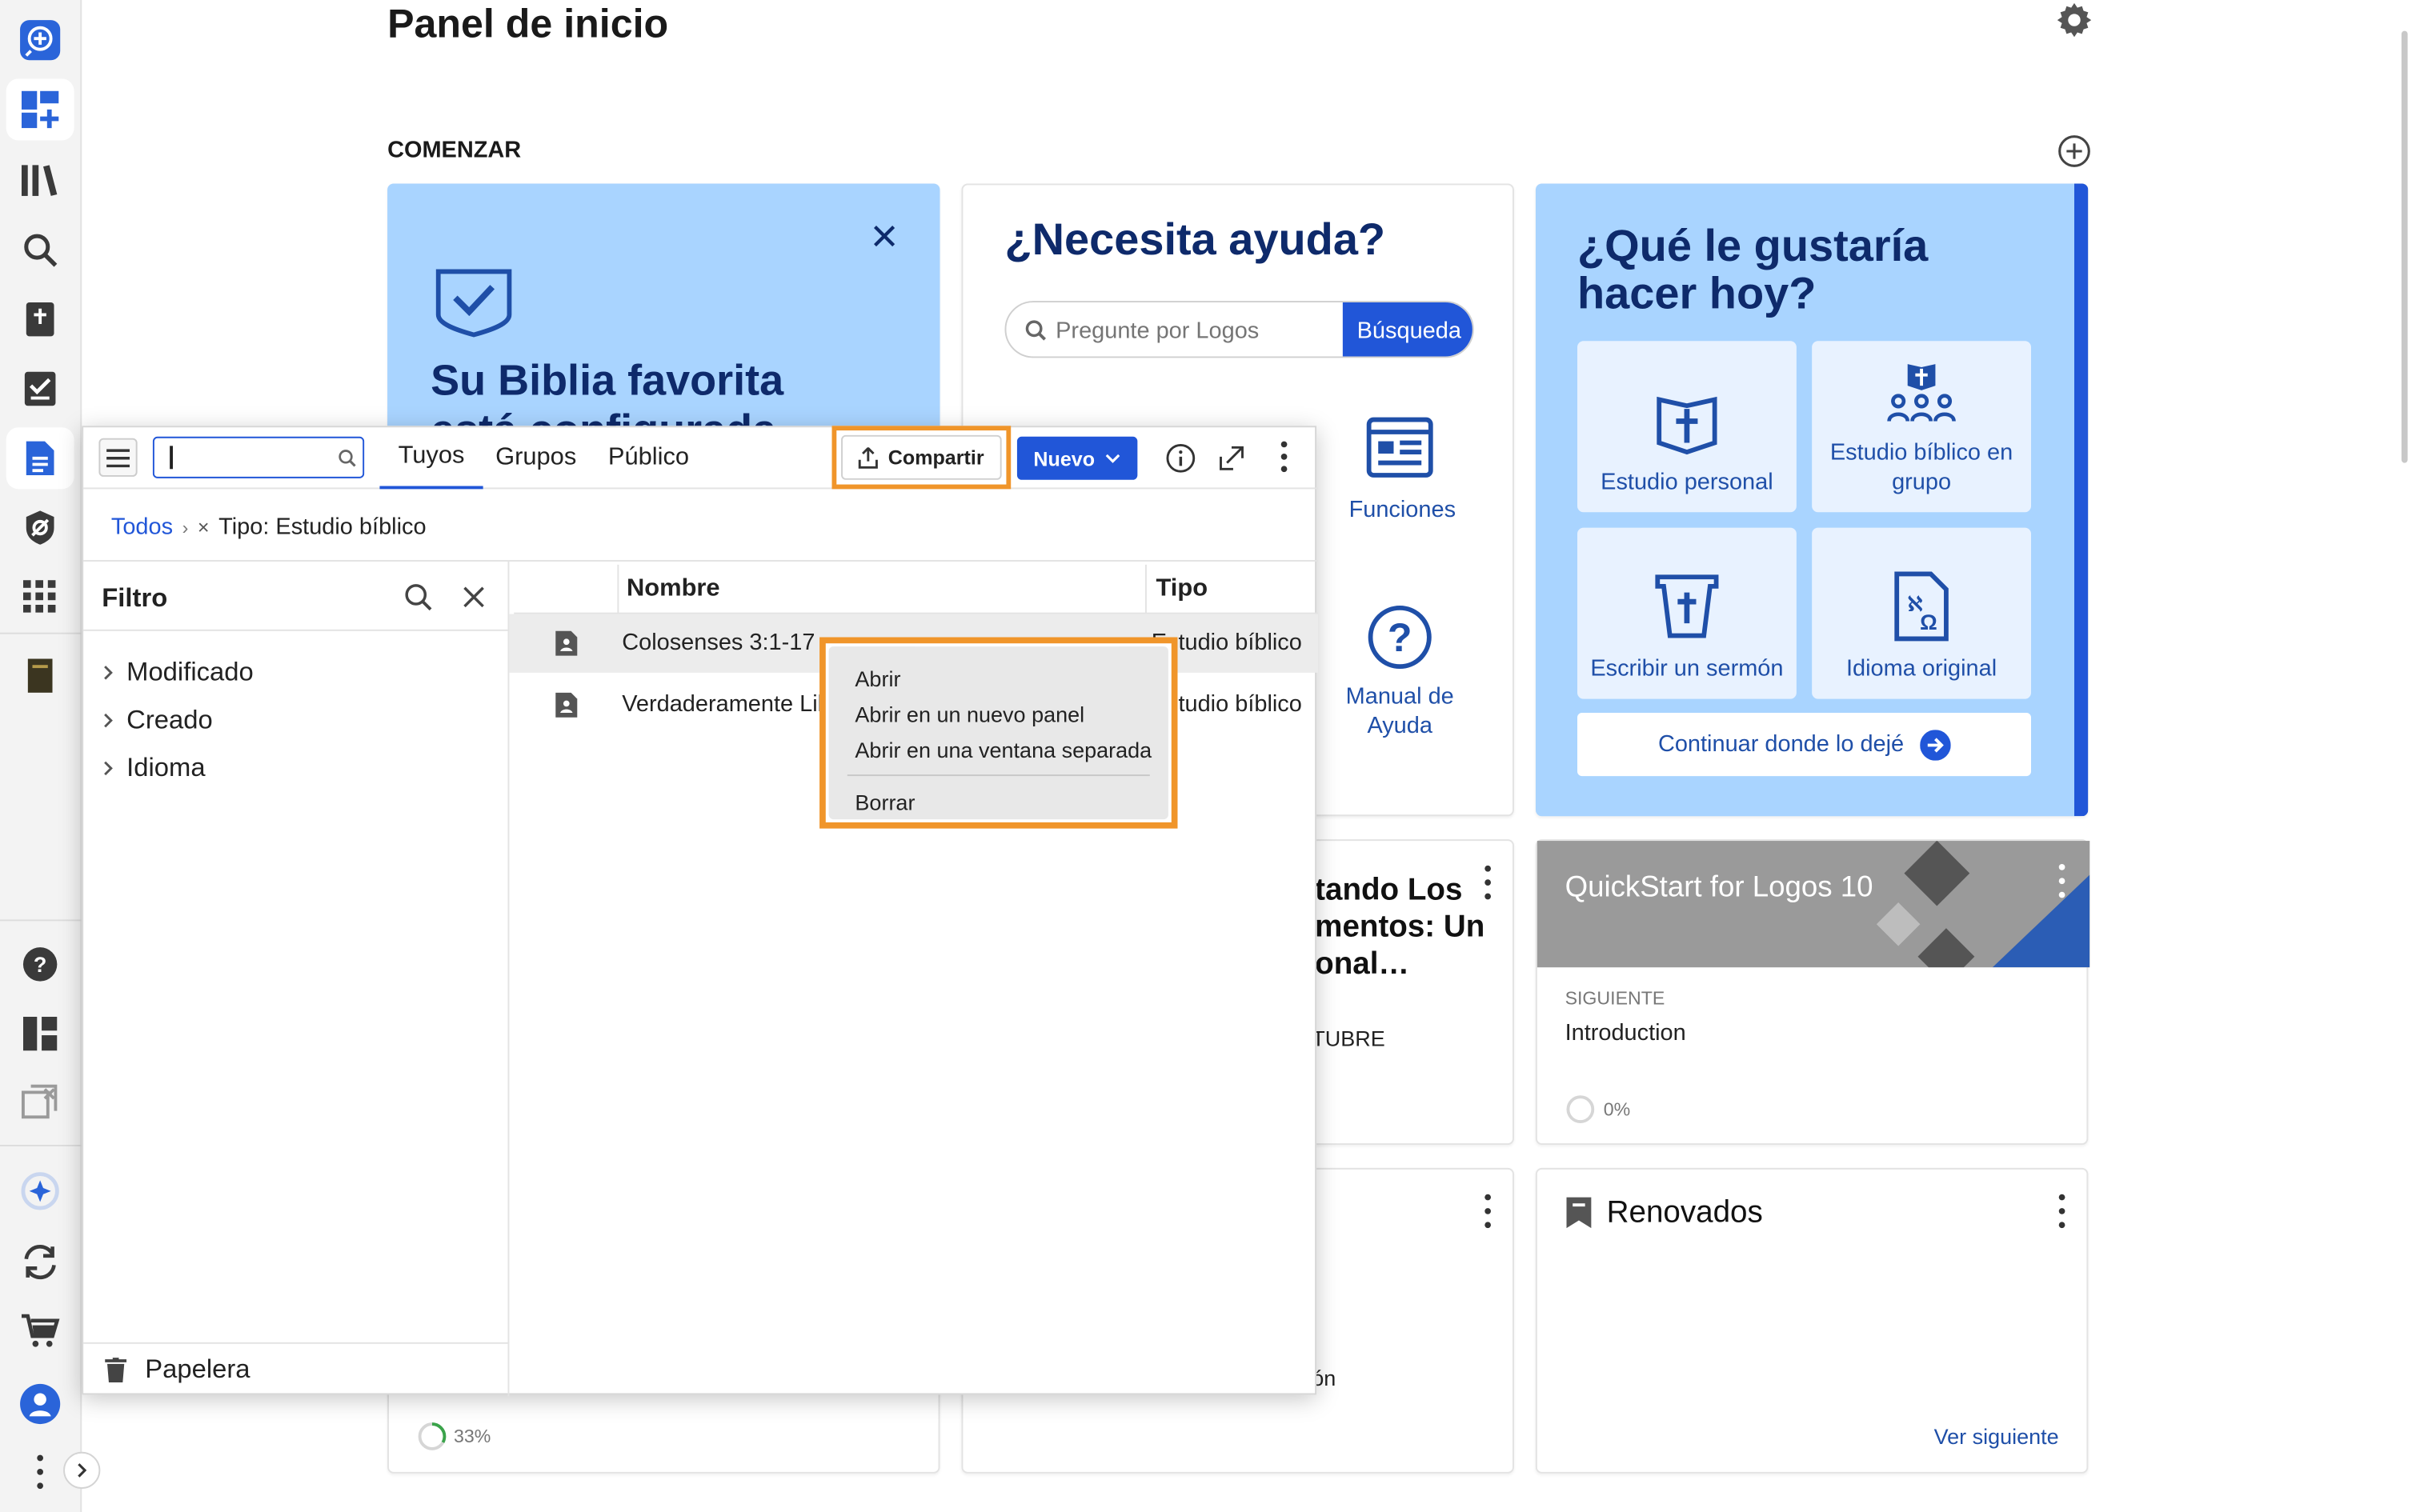 This screenshot has height=1512, width=2420. Describe the element at coordinates (1687, 668) in the screenshot. I see `sermon-label: Escribir un sermón` at that location.